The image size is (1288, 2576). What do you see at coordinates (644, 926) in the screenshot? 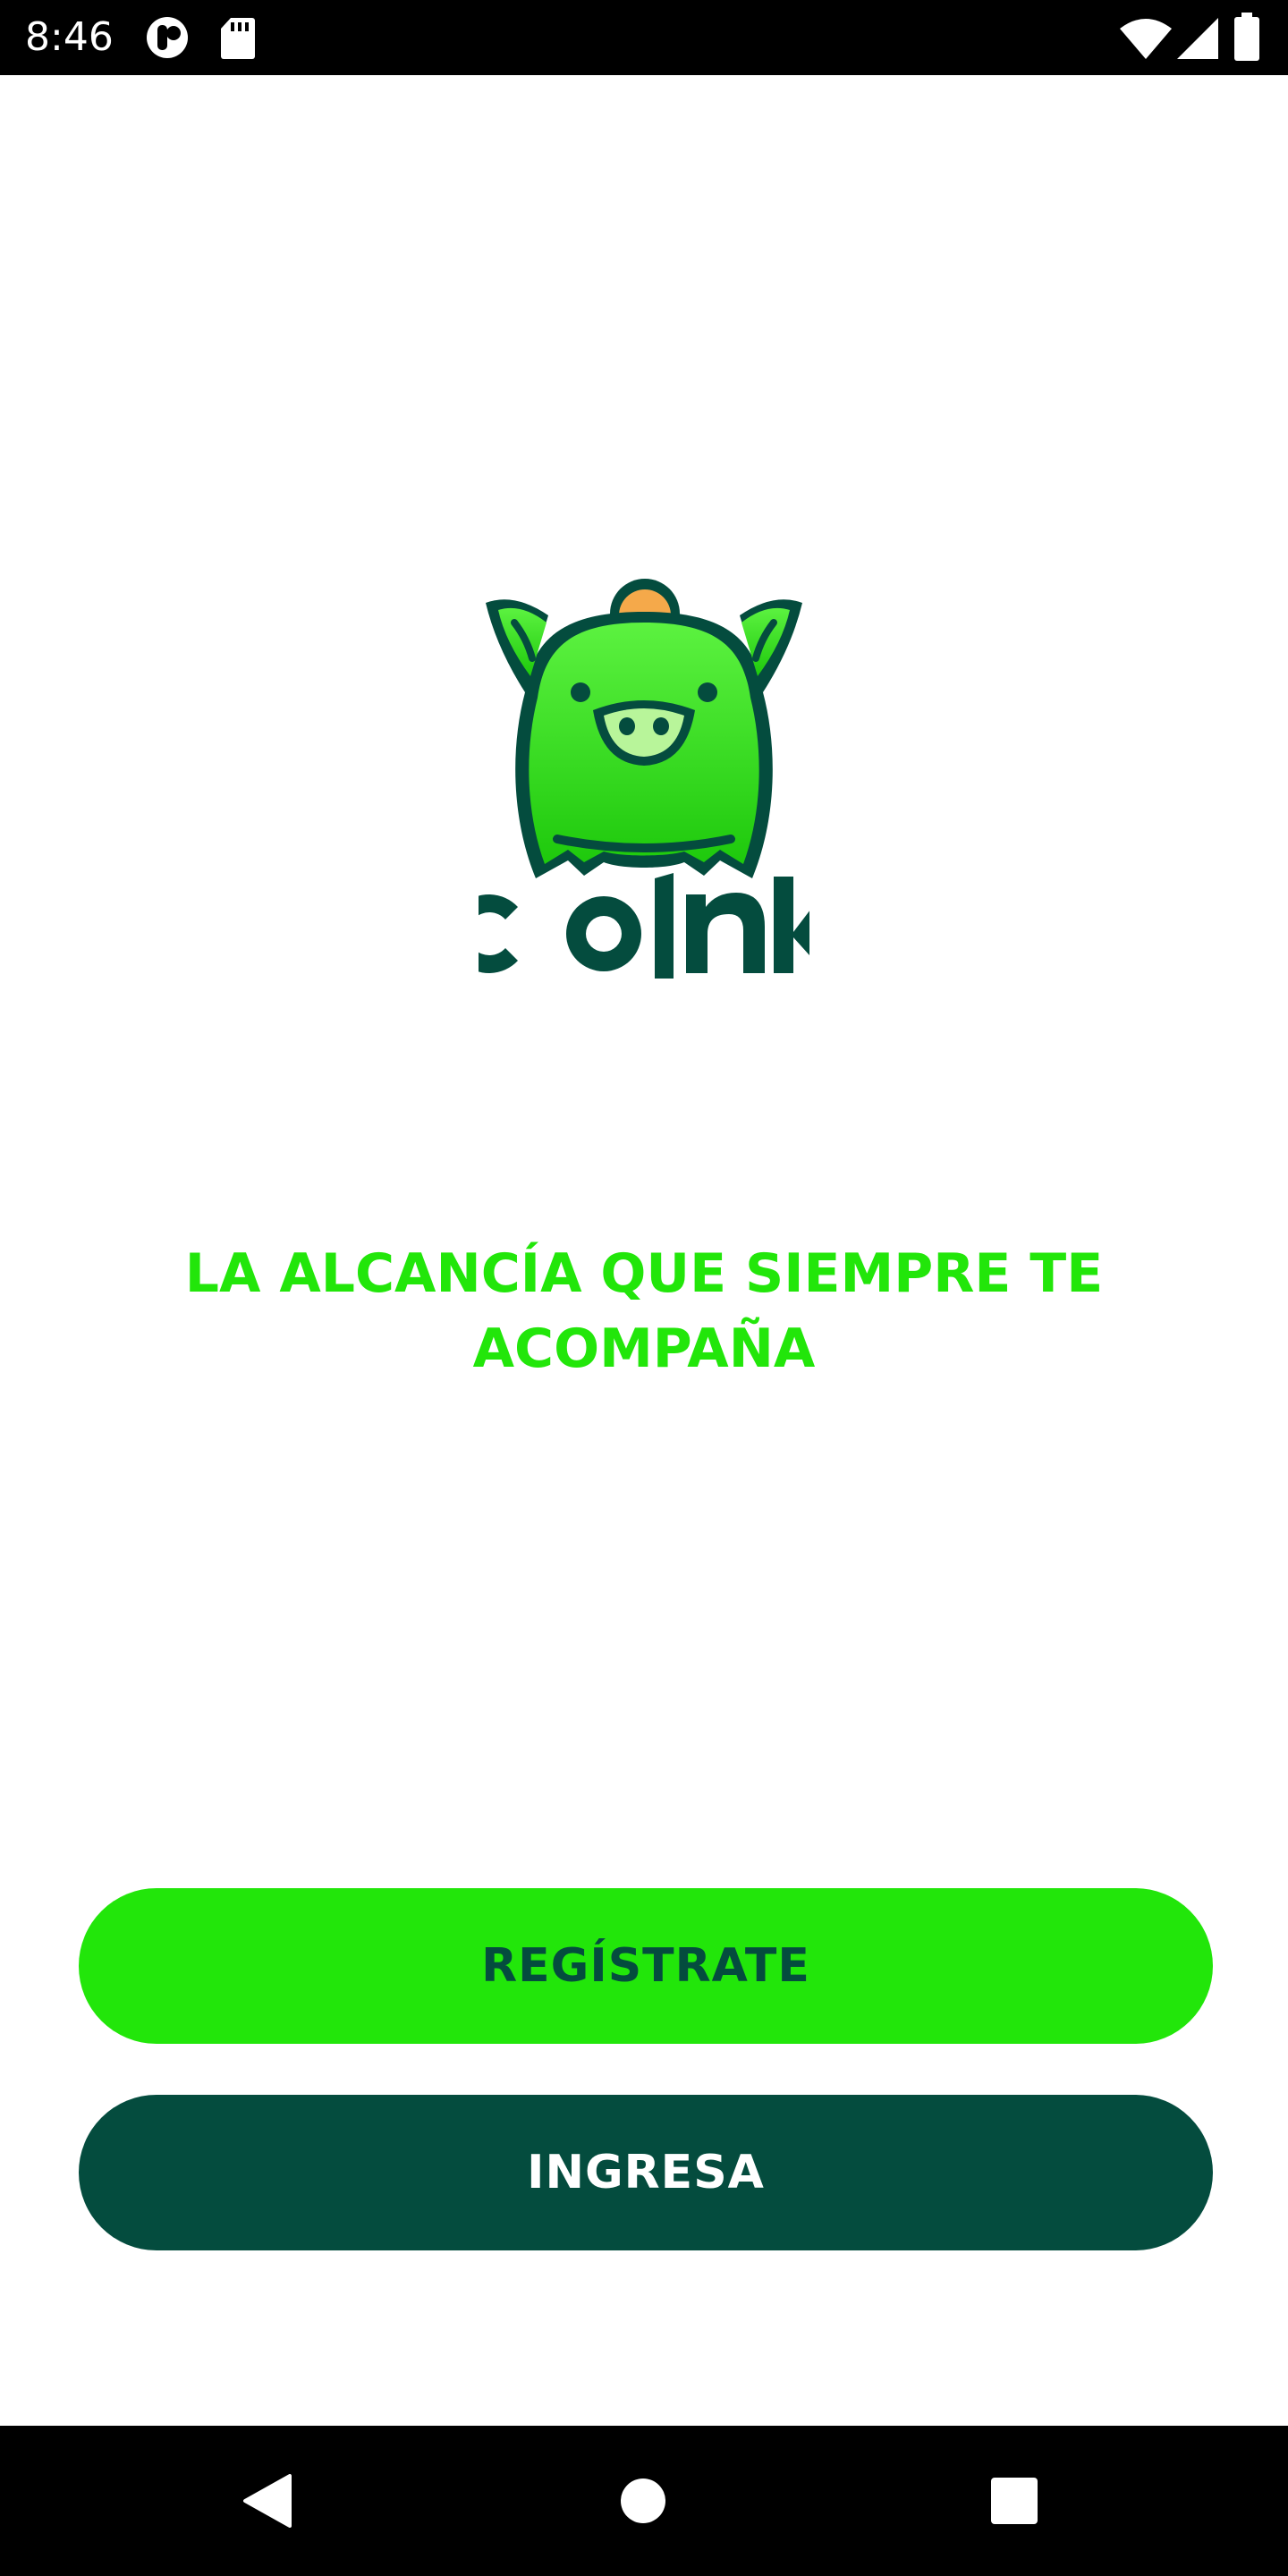
I see `coink-wordmark` at bounding box center [644, 926].